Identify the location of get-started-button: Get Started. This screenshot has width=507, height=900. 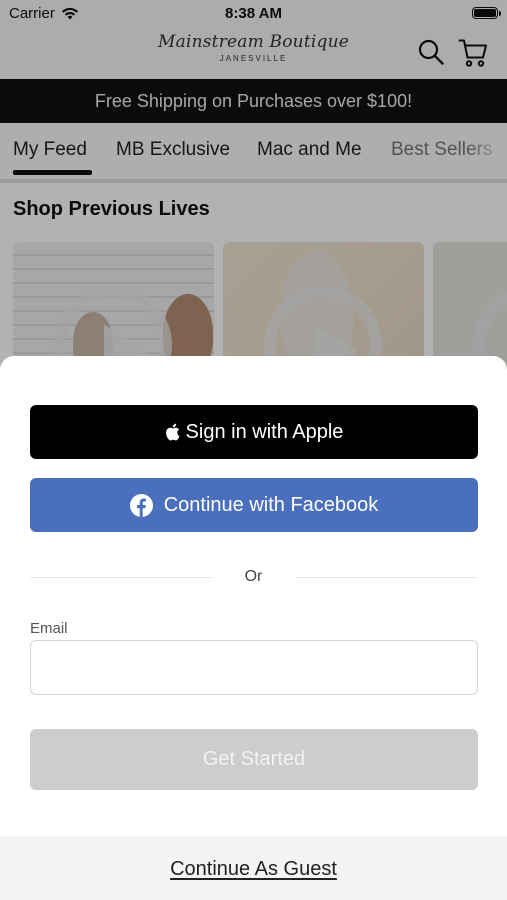
(254, 759).